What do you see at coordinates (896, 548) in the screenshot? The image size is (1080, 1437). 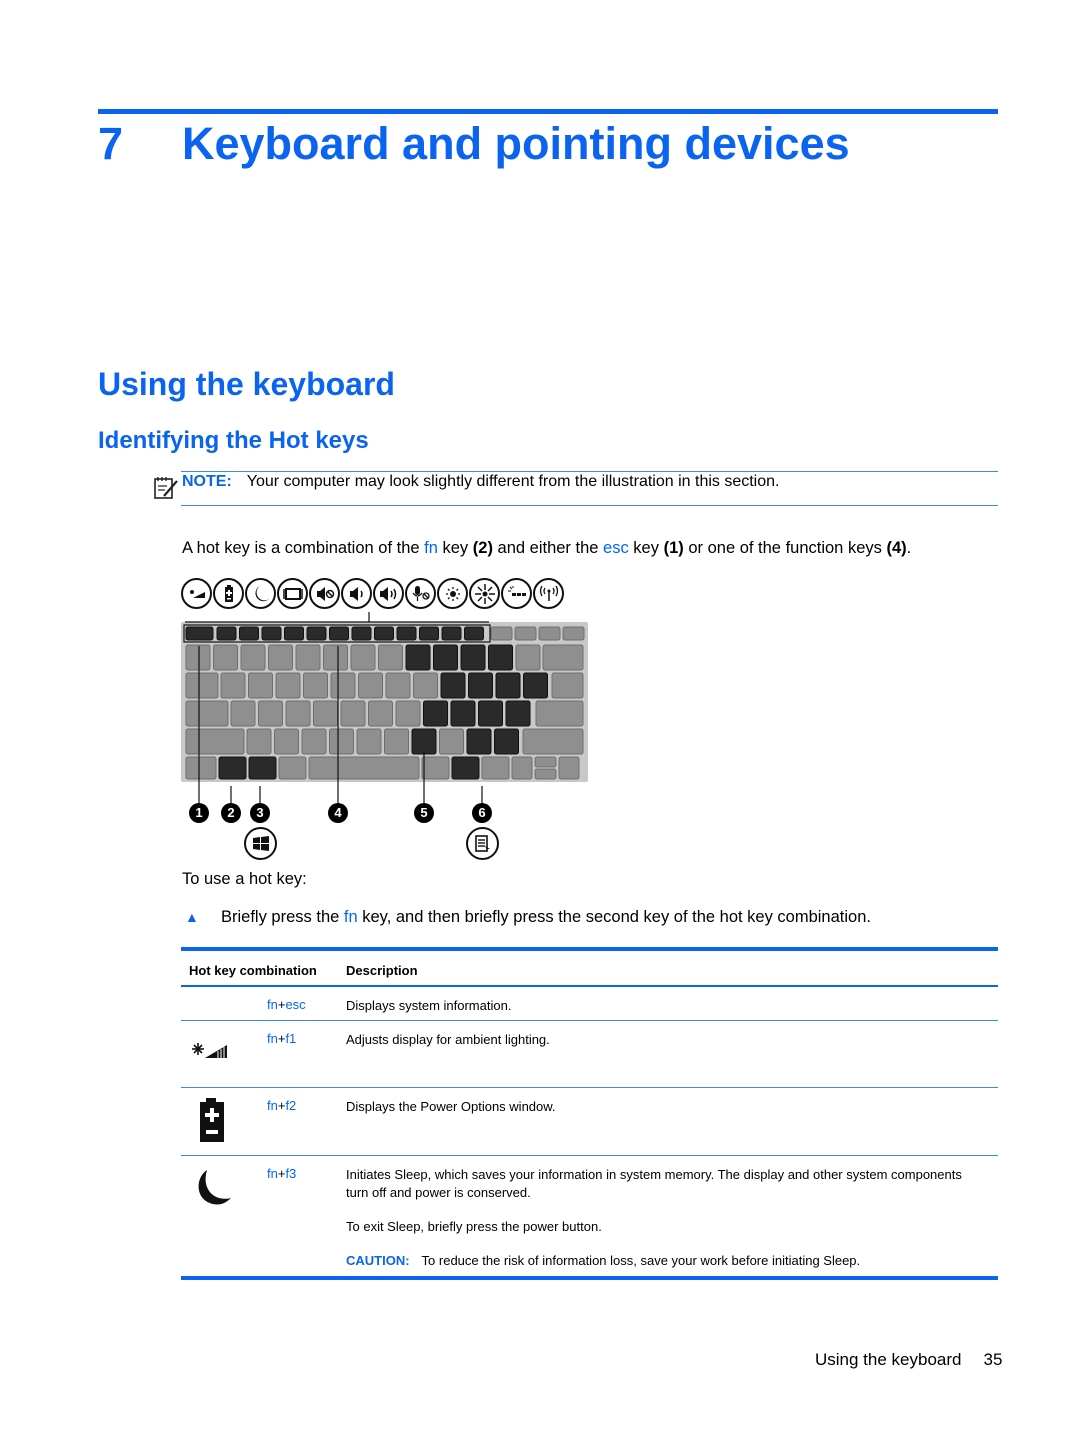 I see `callout-ref-4: (4)` at bounding box center [896, 548].